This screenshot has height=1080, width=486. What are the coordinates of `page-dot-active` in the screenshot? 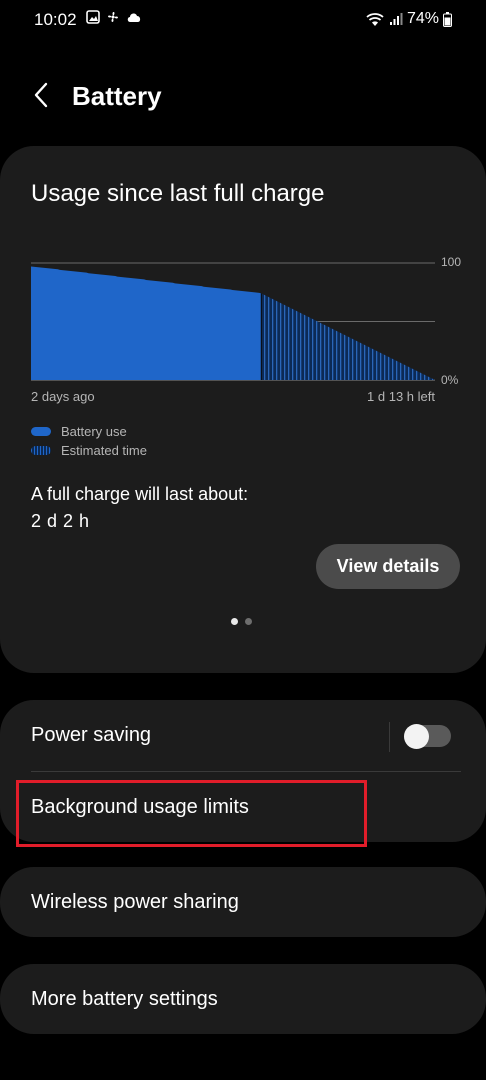 It's located at (234, 621).